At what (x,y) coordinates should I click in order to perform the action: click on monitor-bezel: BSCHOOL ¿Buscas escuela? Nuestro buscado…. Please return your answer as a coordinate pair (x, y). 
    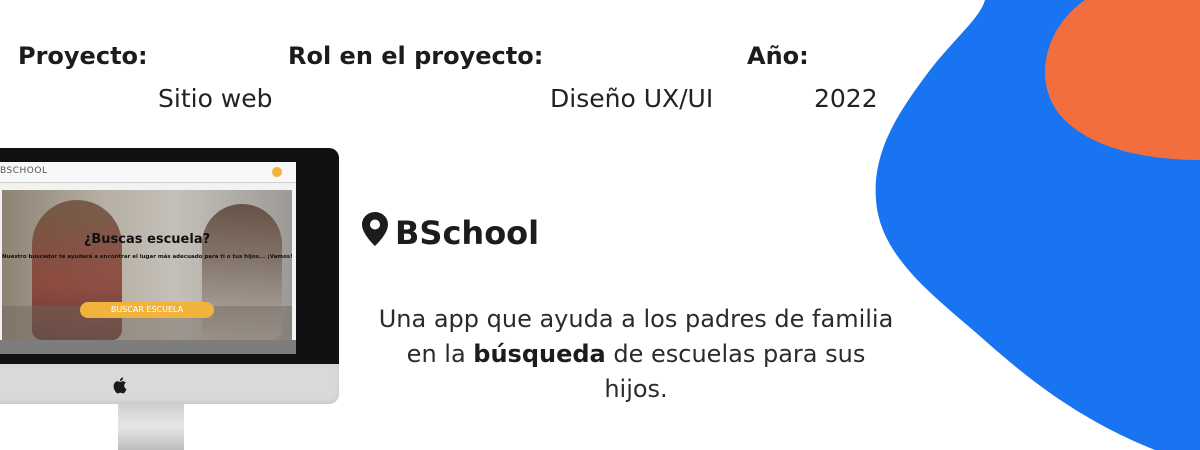
    Looking at the image, I should click on (169, 256).